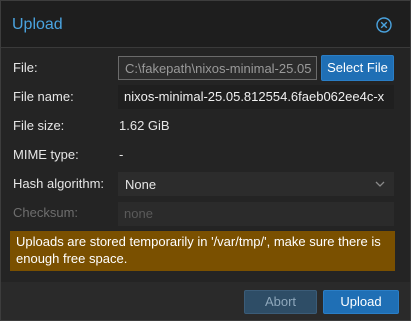  What do you see at coordinates (59, 183) in the screenshot?
I see `hash-algorithm-label: Hash algorithm:` at bounding box center [59, 183].